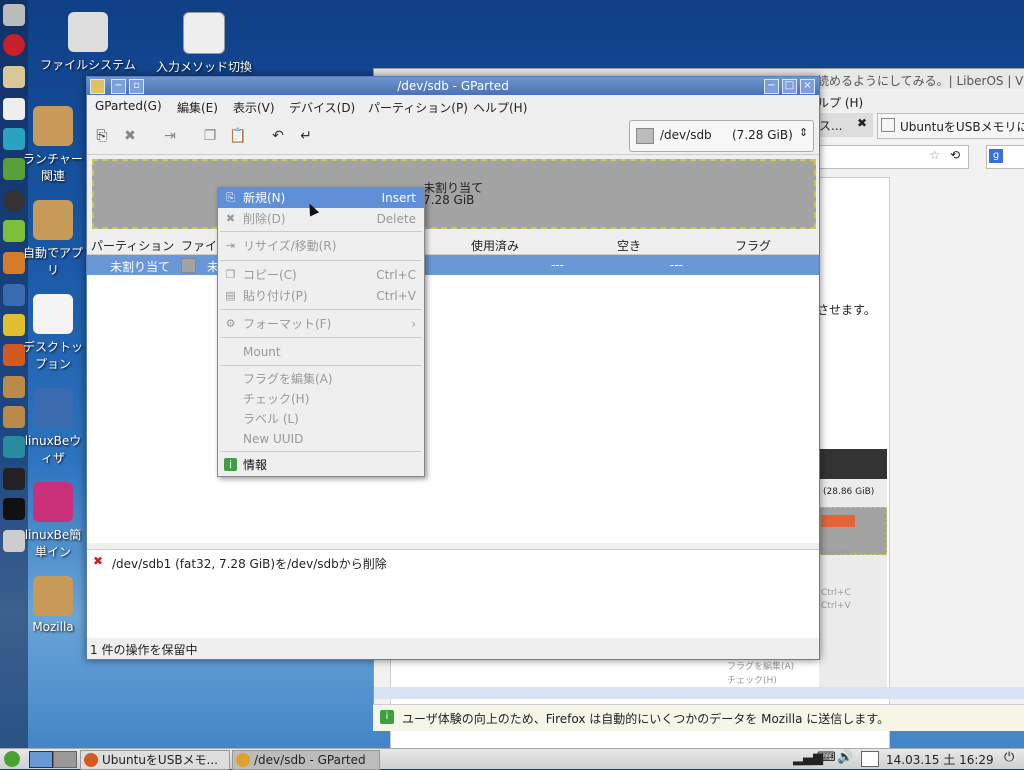 The width and height of the screenshot is (1024, 770). What do you see at coordinates (807, 86) in the screenshot?
I see `close-icon: ×` at bounding box center [807, 86].